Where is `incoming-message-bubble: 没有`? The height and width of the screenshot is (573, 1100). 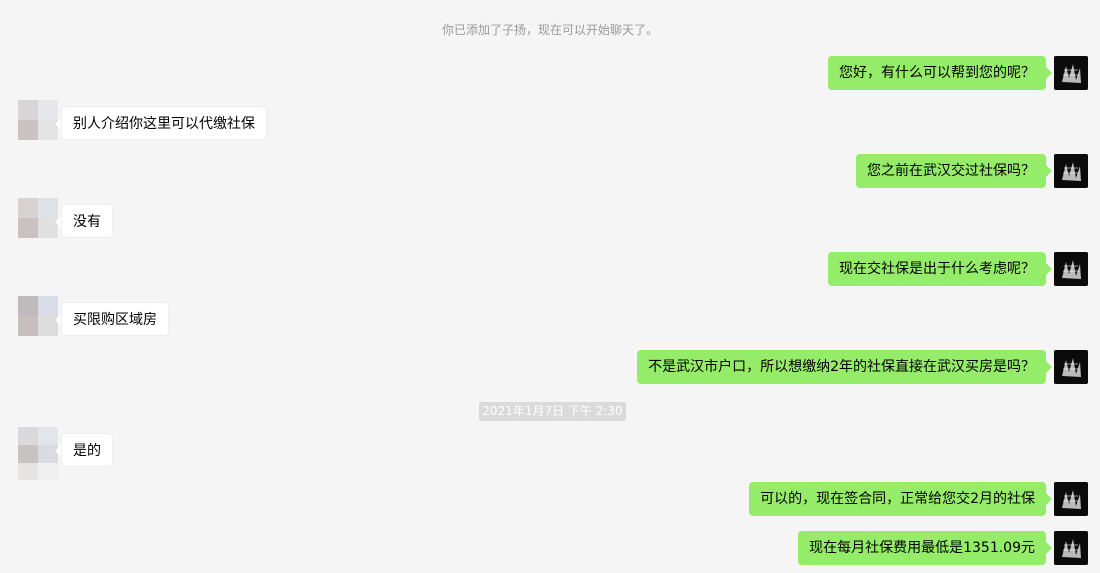 incoming-message-bubble: 没有 is located at coordinates (84, 221).